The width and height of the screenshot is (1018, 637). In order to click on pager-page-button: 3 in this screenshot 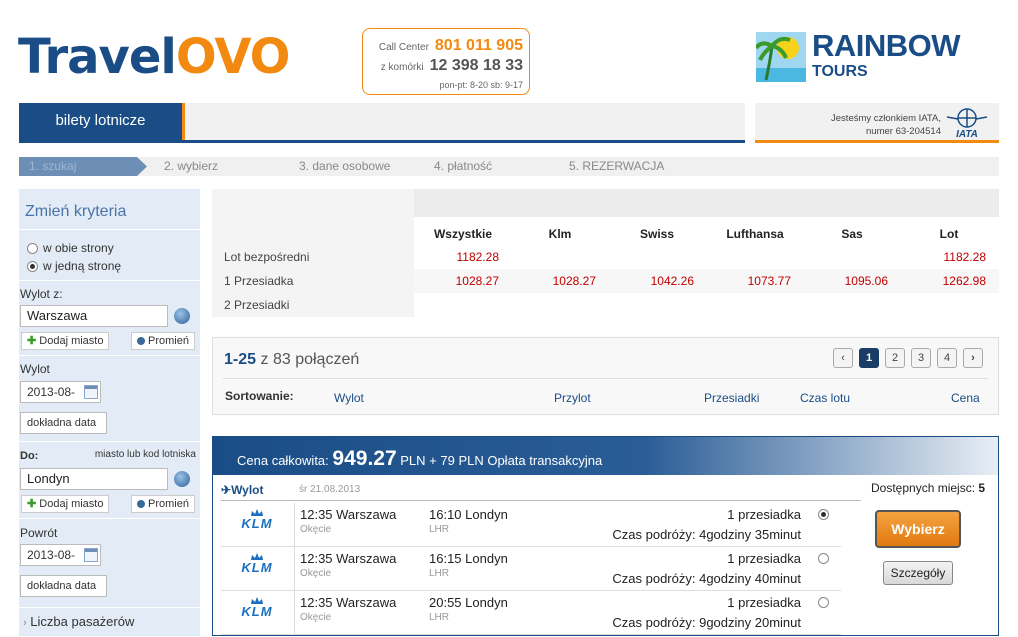, I will do `click(921, 358)`.